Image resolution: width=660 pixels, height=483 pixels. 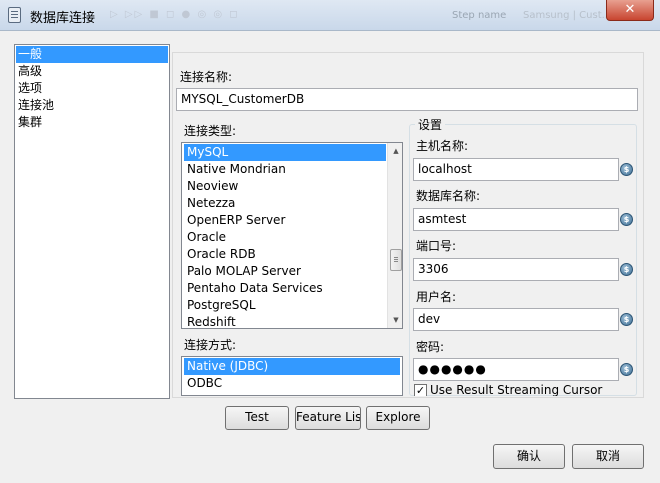 What do you see at coordinates (529, 456) in the screenshot?
I see `ok-button: 确认` at bounding box center [529, 456].